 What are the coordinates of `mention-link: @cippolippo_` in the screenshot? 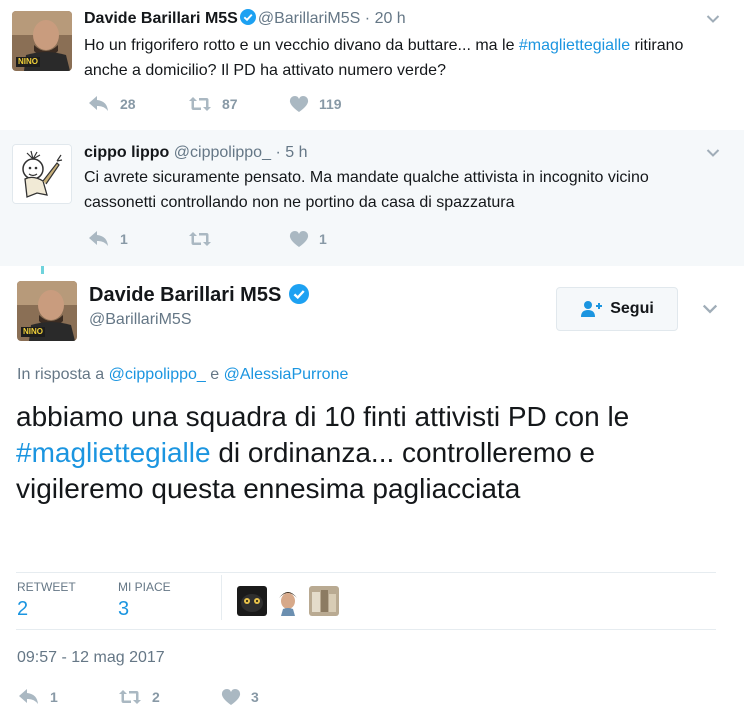 It's located at (157, 374).